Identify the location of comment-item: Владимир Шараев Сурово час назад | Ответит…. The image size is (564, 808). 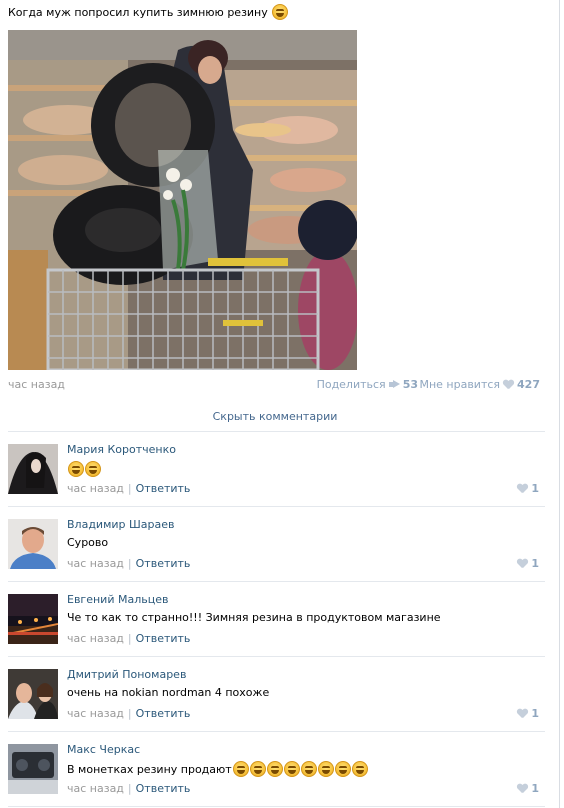
(276, 544).